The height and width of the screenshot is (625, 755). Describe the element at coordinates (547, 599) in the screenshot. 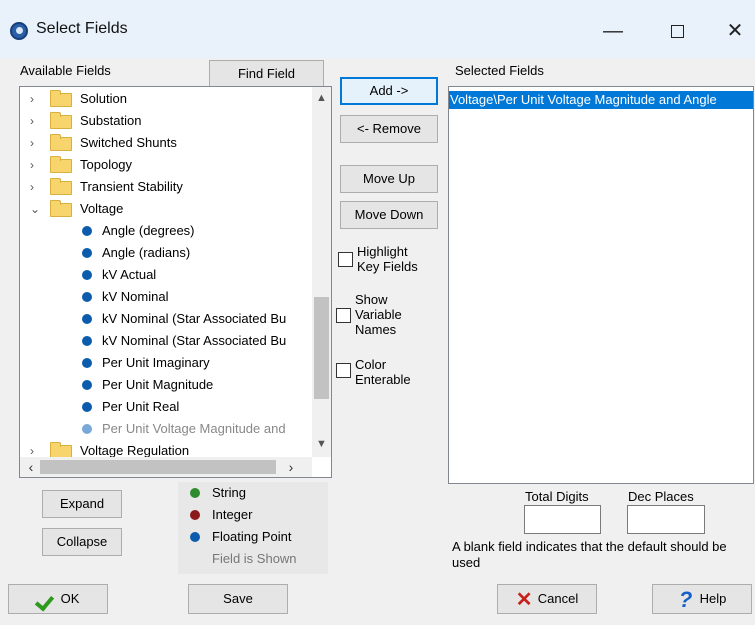

I see `cancel-button: ✕ Cancel` at that location.